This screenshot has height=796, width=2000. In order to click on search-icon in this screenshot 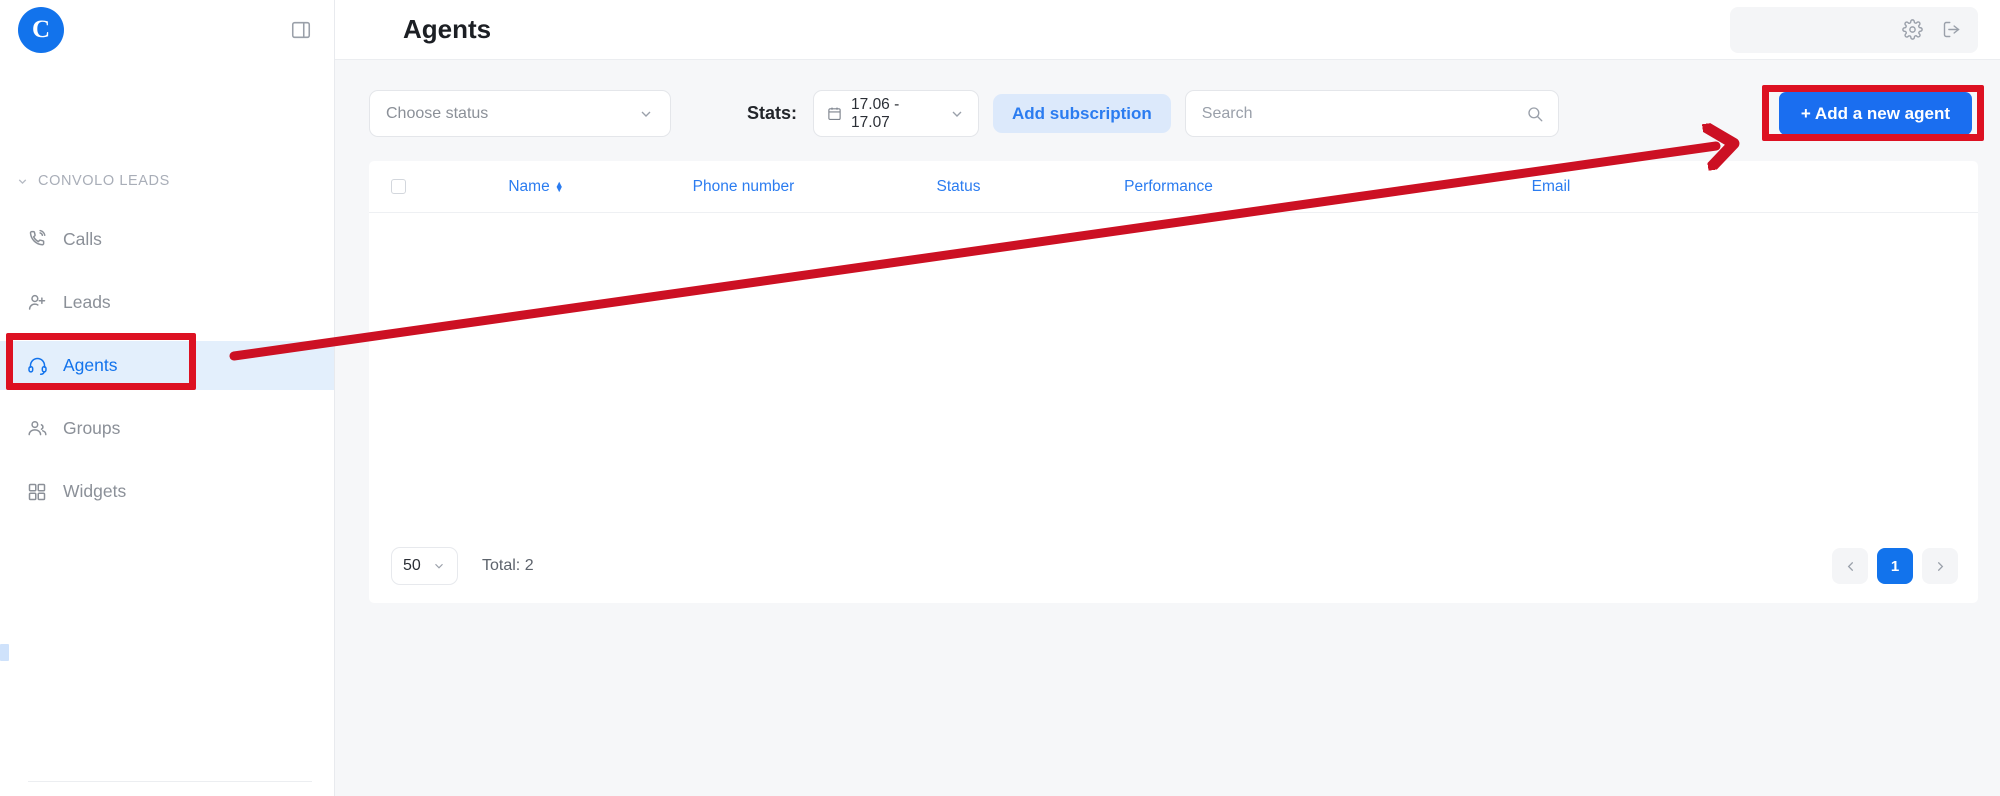, I will do `click(1535, 114)`.